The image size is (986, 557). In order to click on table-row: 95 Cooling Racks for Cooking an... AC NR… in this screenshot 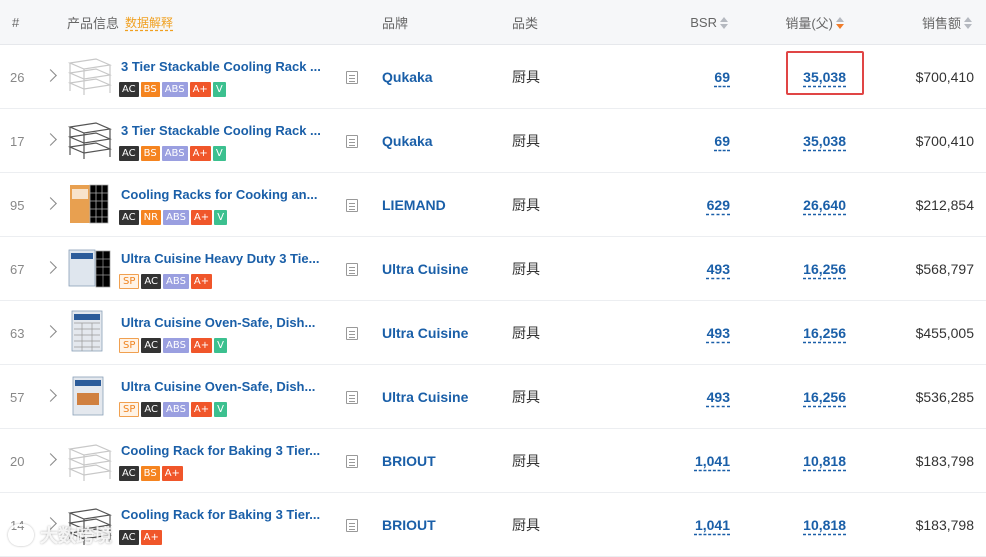, I will do `click(493, 205)`.